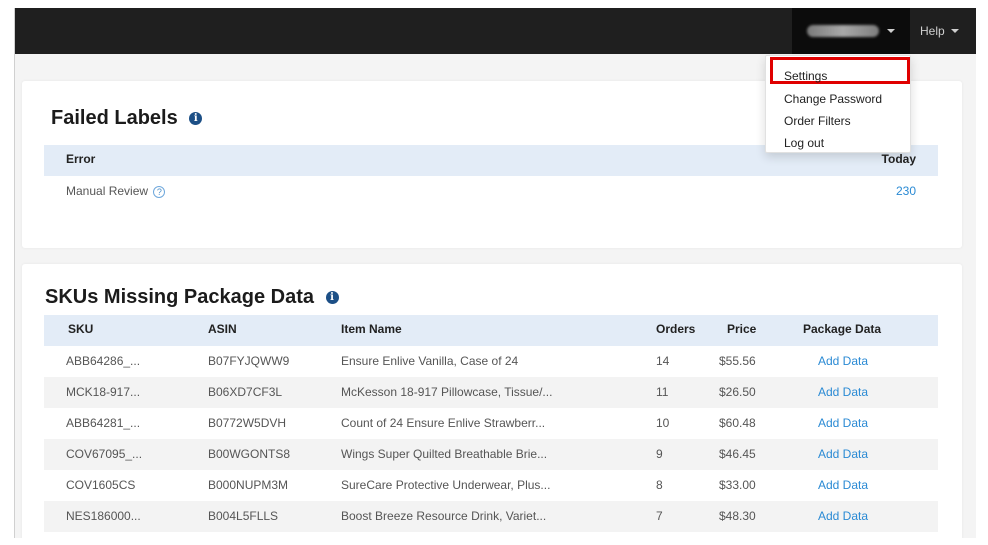 This screenshot has height=545, width=988. What do you see at coordinates (843, 31) in the screenshot?
I see `user-name-blurred` at bounding box center [843, 31].